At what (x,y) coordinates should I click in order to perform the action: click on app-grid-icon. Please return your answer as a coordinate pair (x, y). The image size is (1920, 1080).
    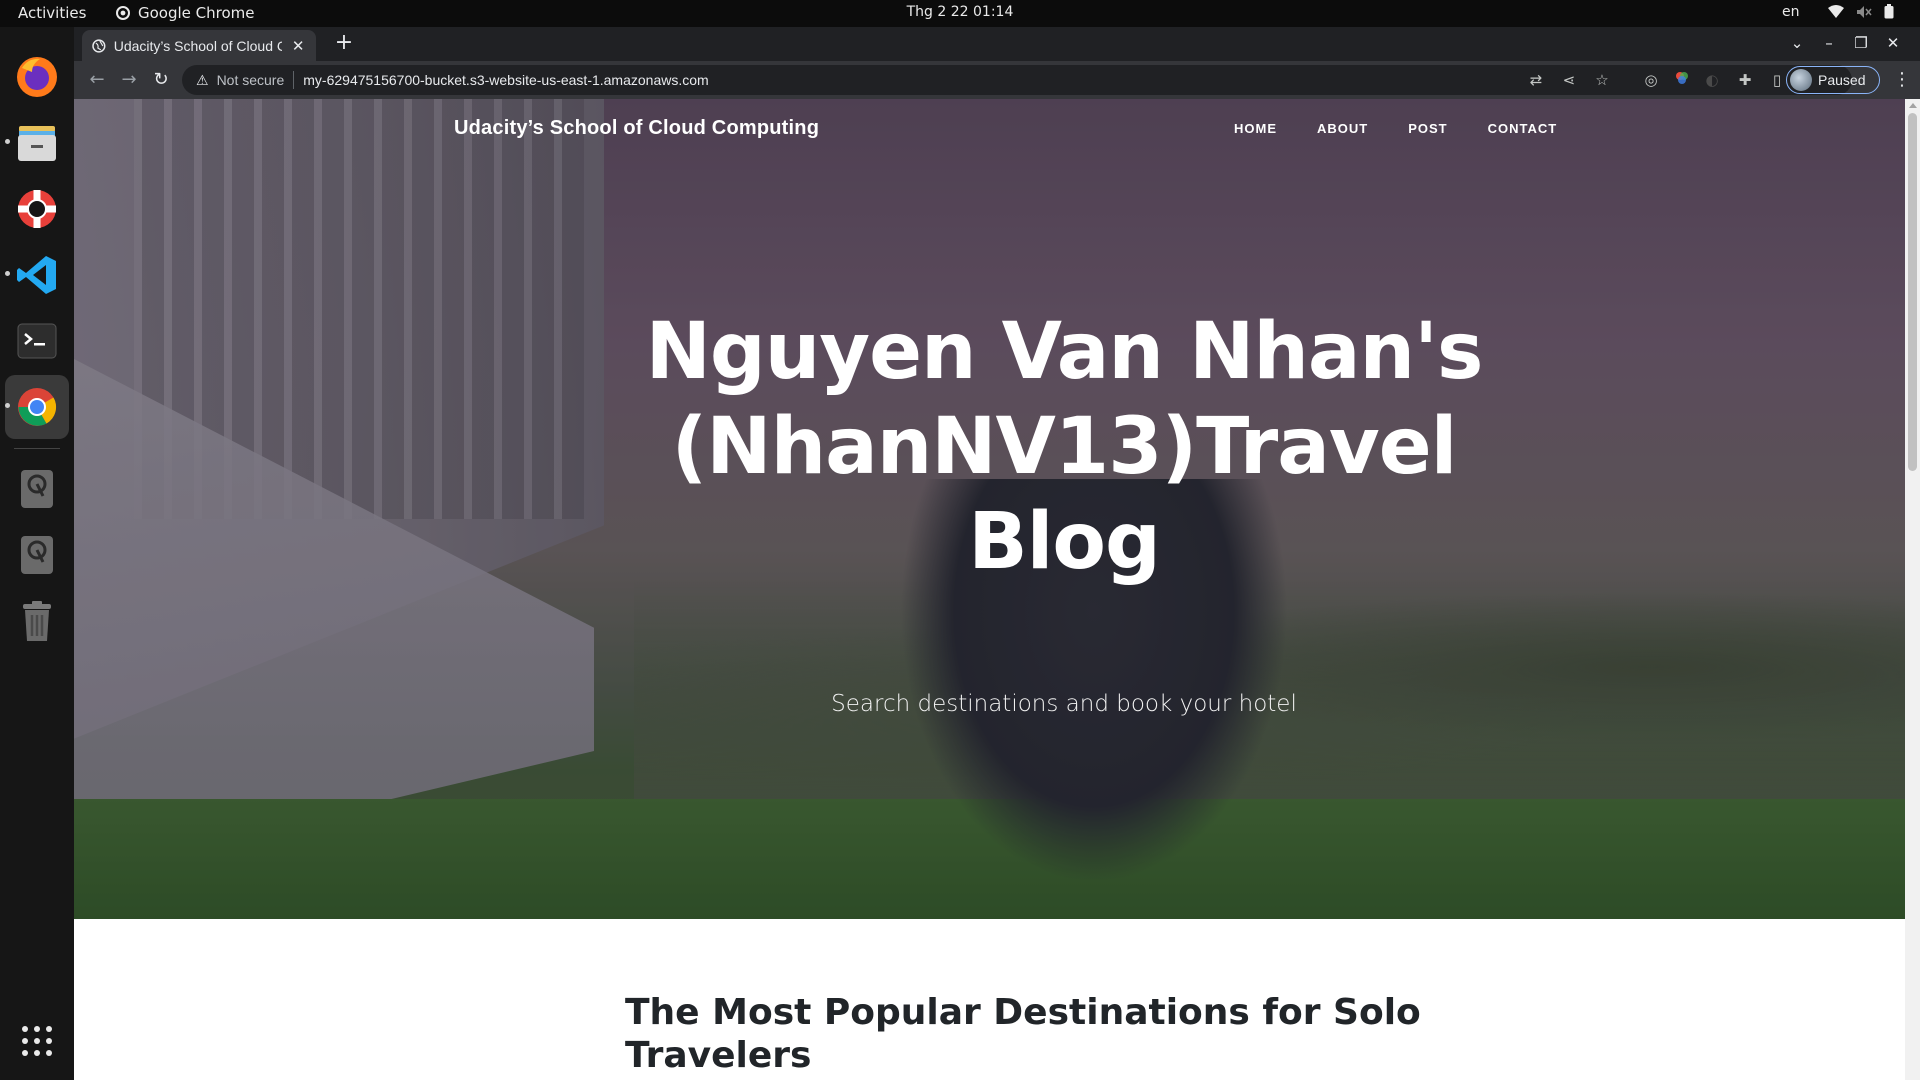
    Looking at the image, I should click on (37, 1041).